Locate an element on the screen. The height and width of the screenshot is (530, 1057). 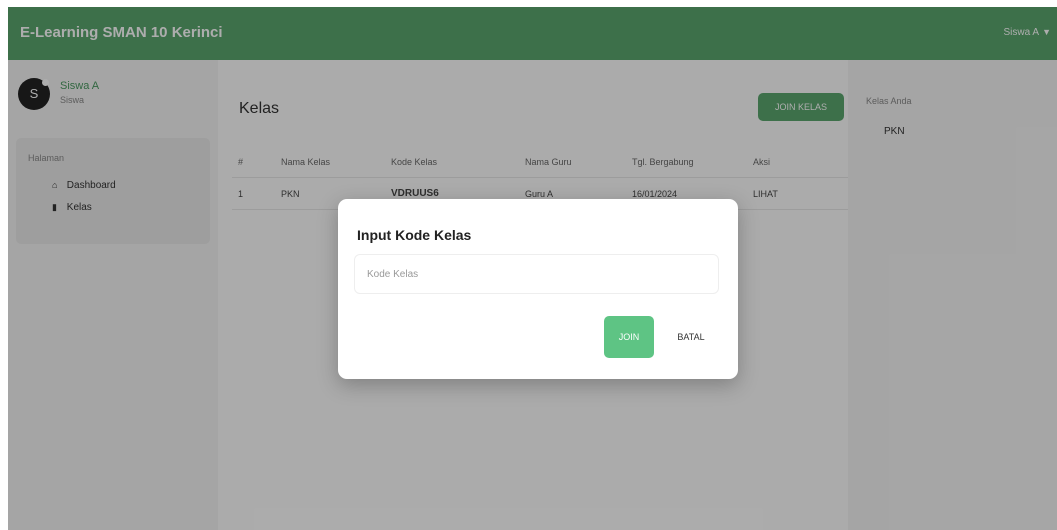
class-code-input is located at coordinates (536, 274).